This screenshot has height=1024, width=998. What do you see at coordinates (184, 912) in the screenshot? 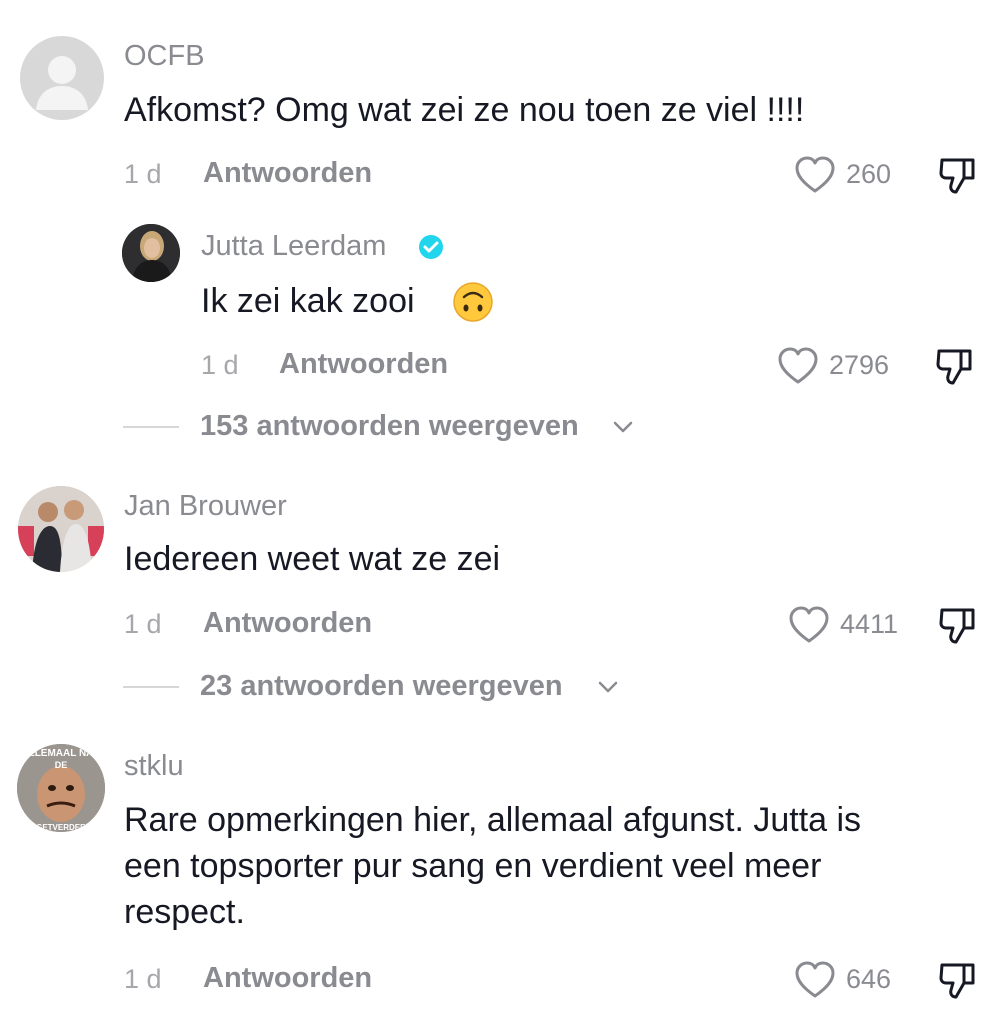
I see `comment-text-line: respect.` at bounding box center [184, 912].